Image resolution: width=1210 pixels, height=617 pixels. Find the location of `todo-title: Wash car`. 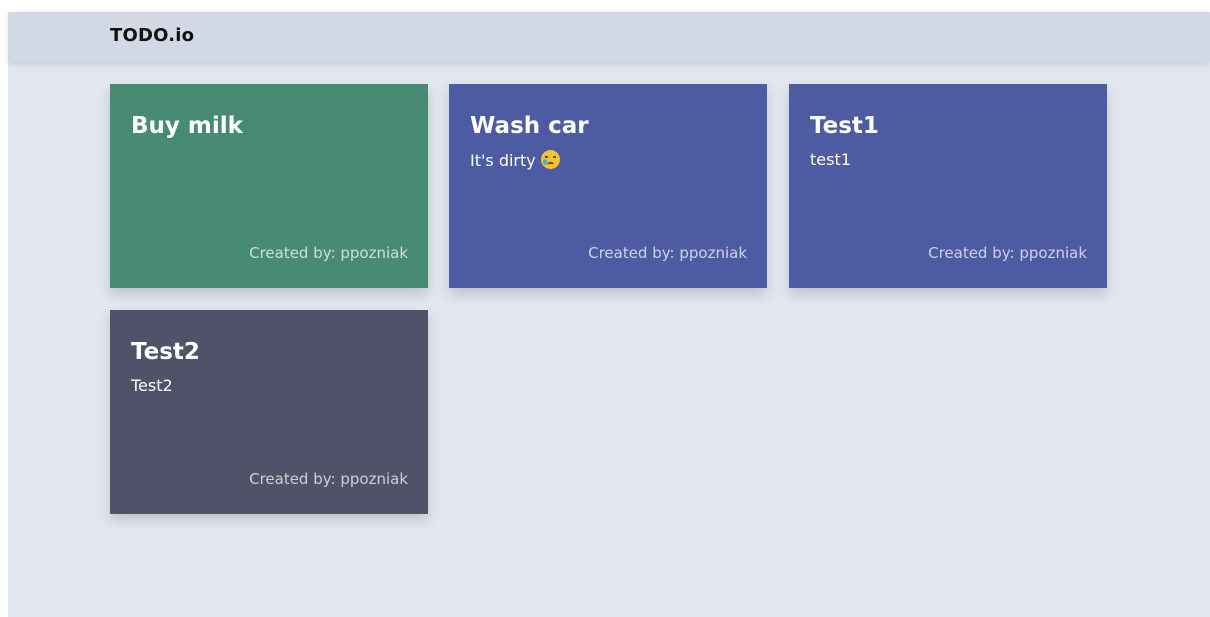

todo-title: Wash car is located at coordinates (529, 126).